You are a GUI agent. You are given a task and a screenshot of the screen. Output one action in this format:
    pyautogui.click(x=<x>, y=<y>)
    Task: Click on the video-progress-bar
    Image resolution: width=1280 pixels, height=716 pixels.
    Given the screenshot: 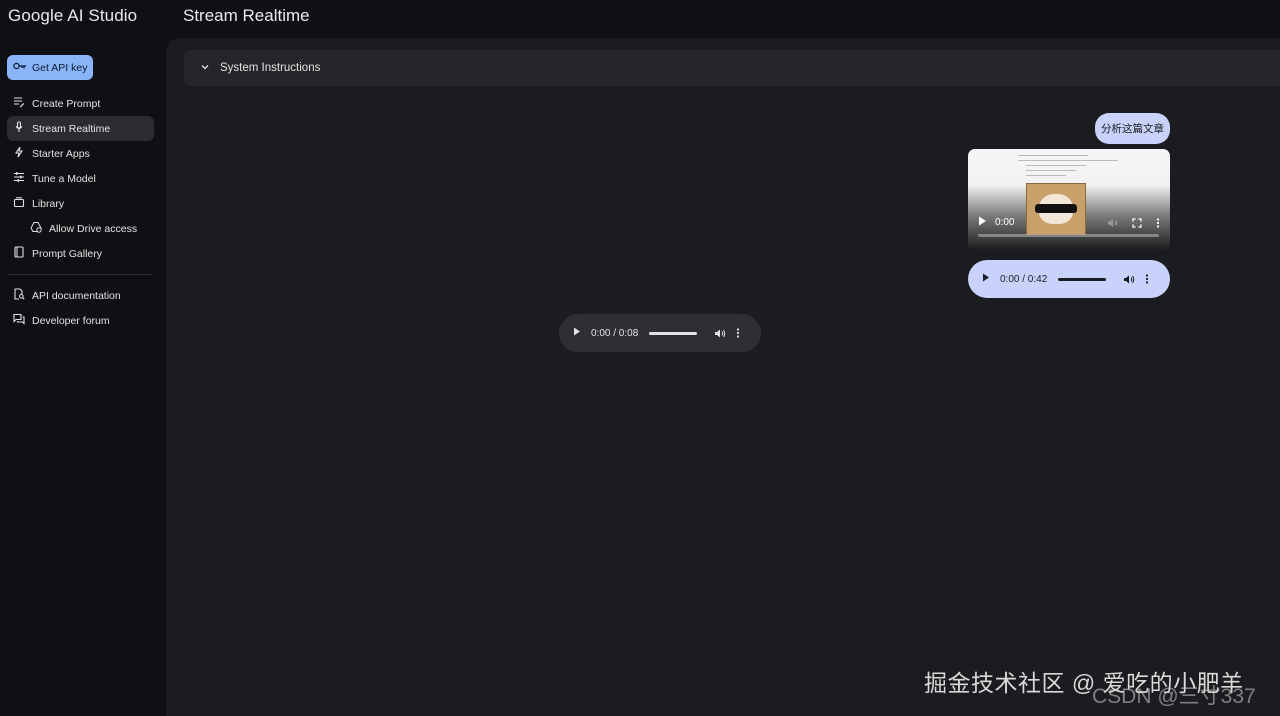 What is the action you would take?
    pyautogui.click(x=1068, y=235)
    